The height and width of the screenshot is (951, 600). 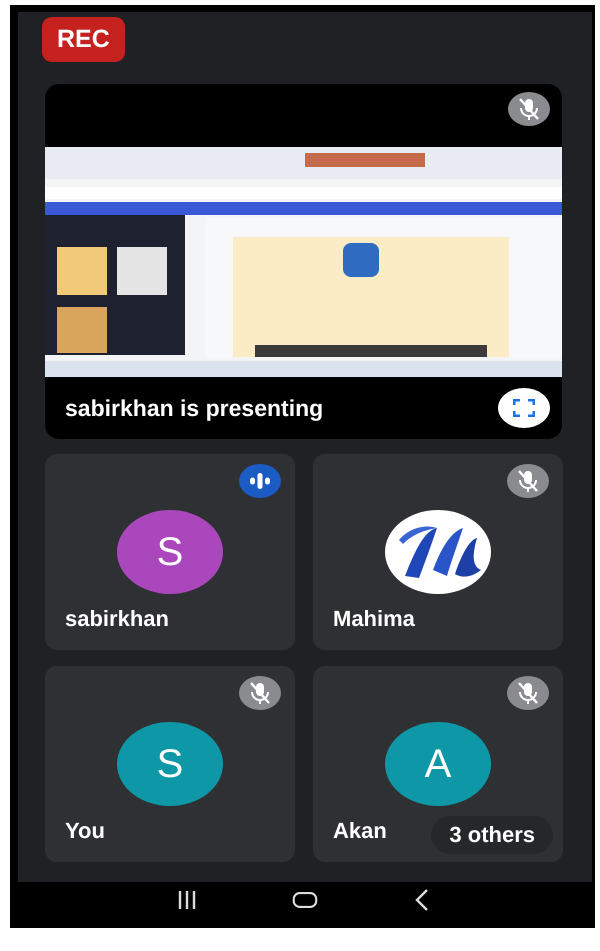 I want to click on others-chip: 3 others, so click(x=492, y=835).